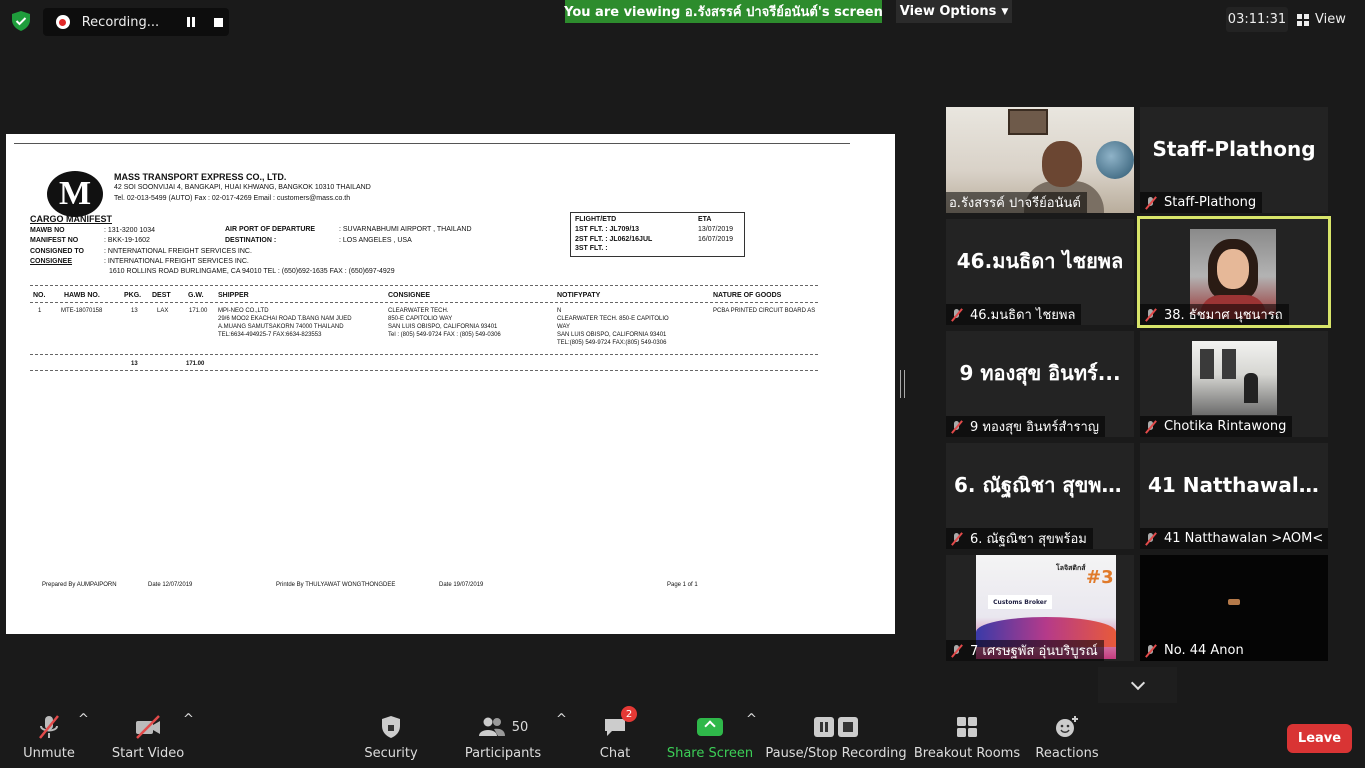 The width and height of the screenshot is (1365, 768). What do you see at coordinates (391, 753) in the screenshot?
I see `security-label: Security` at bounding box center [391, 753].